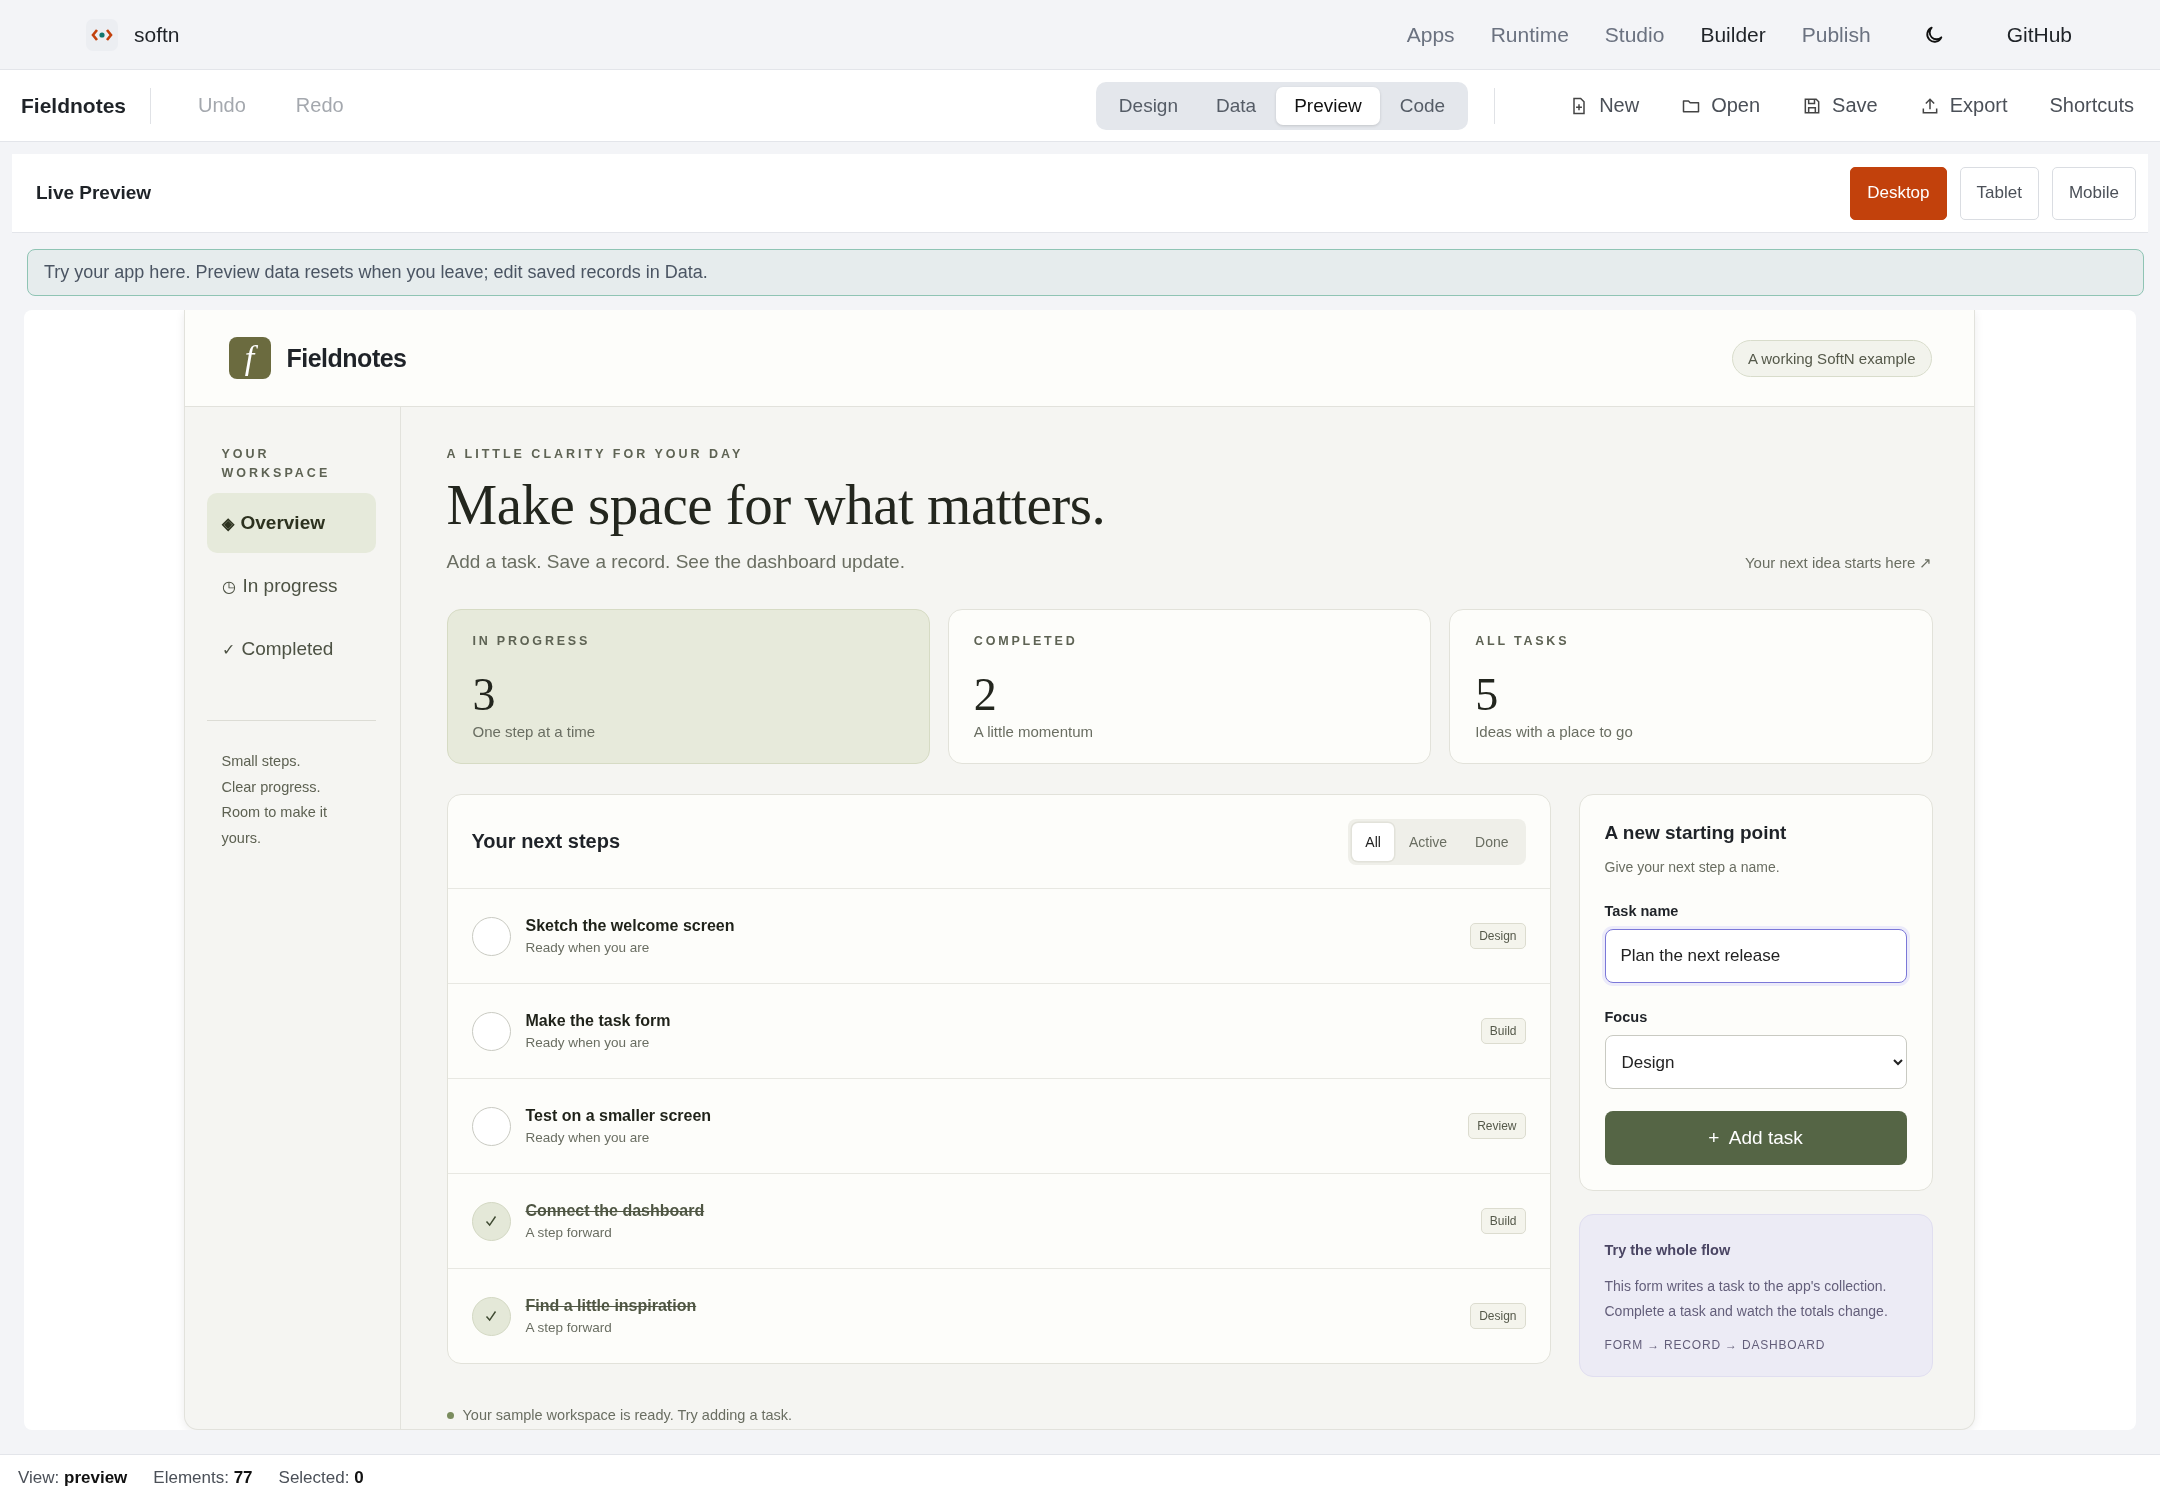 The image size is (2160, 1500). I want to click on sidebar-item: ◈ Overview, so click(291, 523).